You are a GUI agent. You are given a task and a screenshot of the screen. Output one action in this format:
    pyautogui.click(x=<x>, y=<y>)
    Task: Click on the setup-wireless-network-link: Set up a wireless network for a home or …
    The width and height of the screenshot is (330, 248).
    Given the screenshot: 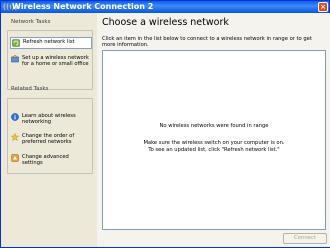 What is the action you would take?
    pyautogui.click(x=51, y=61)
    